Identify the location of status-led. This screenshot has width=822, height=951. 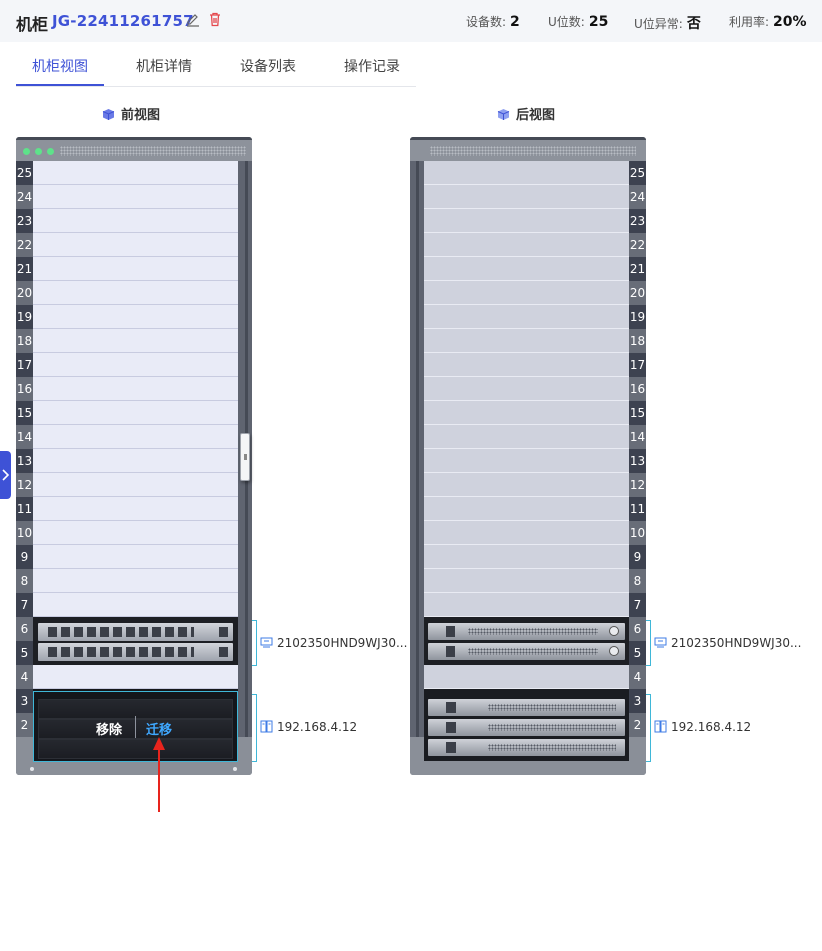
(26, 151).